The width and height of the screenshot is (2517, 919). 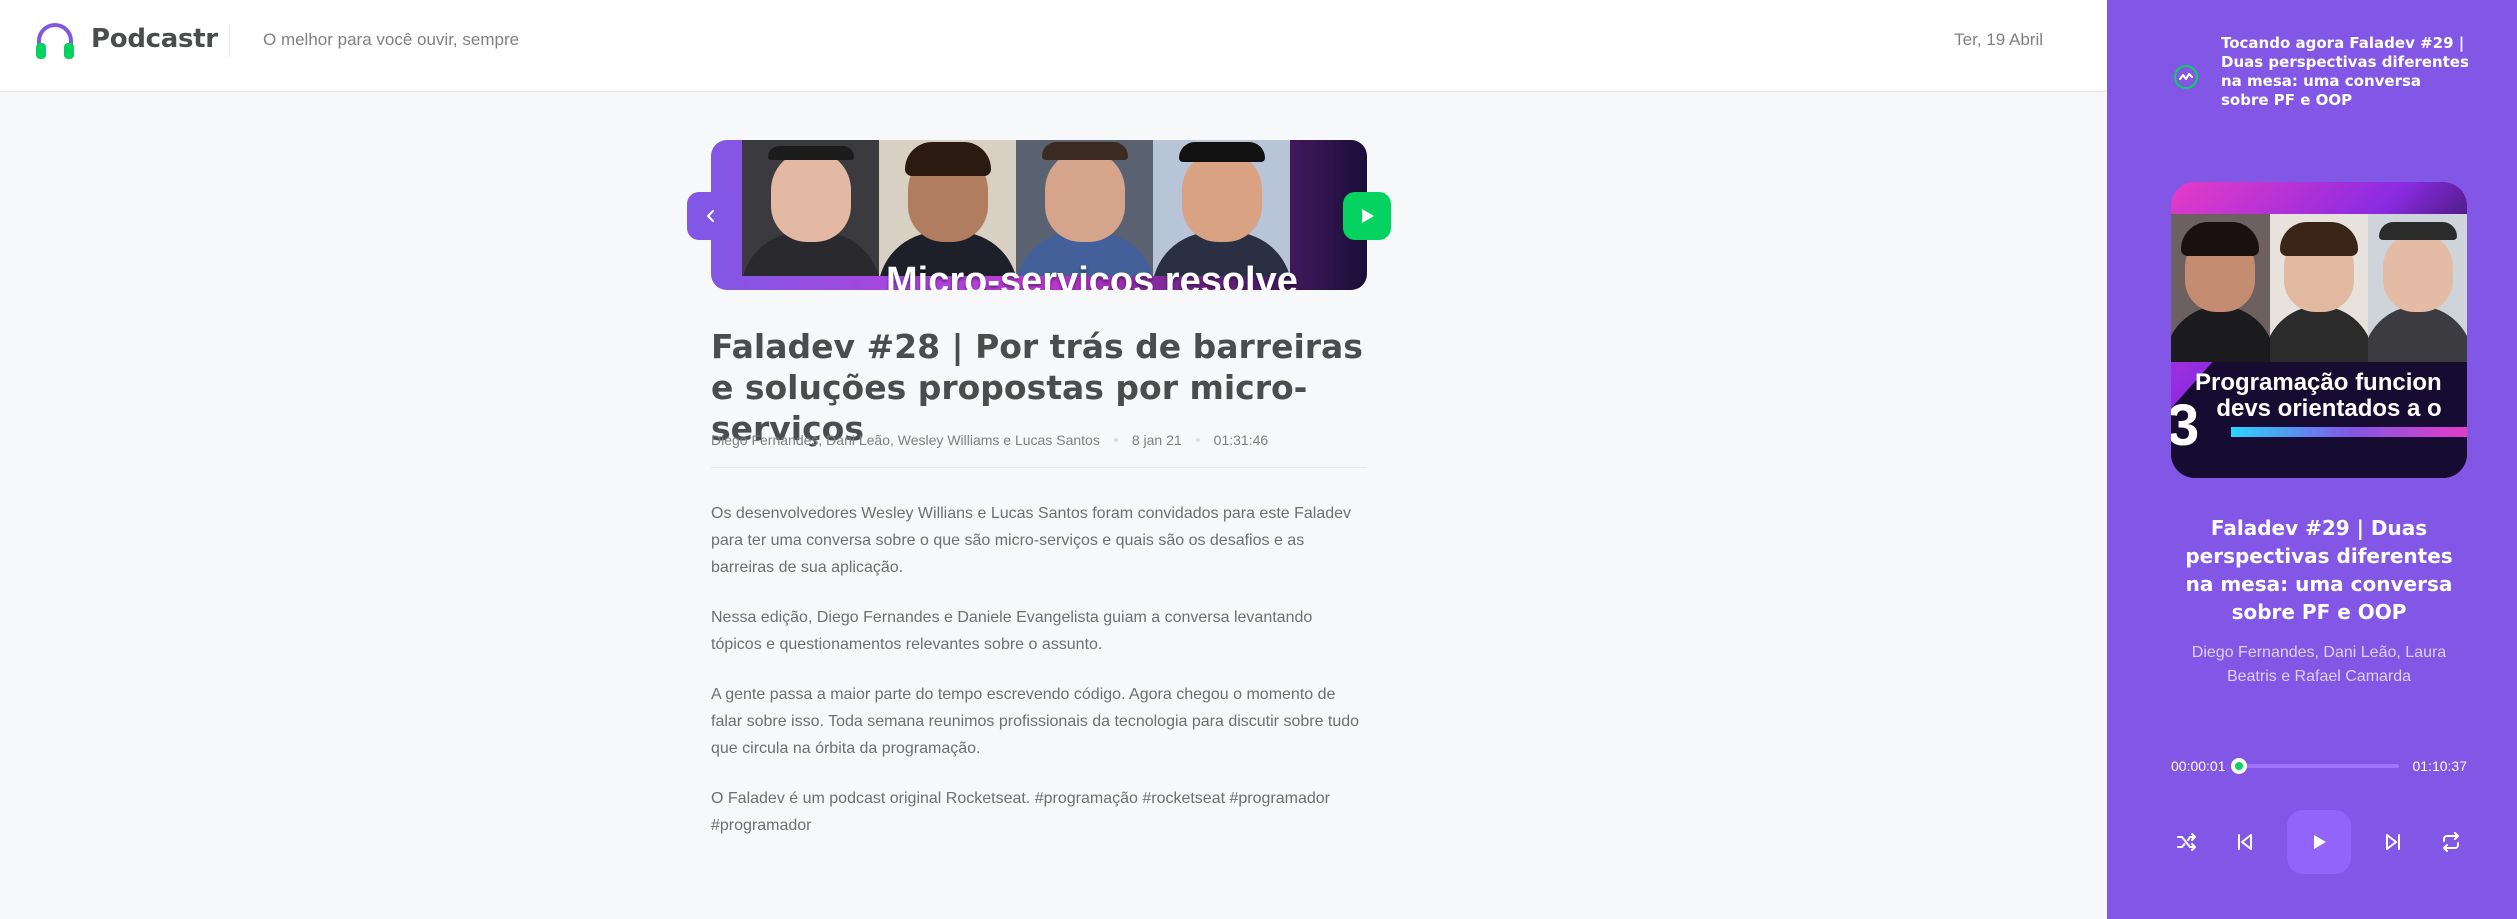 I want to click on shuffle-button, so click(x=2187, y=842).